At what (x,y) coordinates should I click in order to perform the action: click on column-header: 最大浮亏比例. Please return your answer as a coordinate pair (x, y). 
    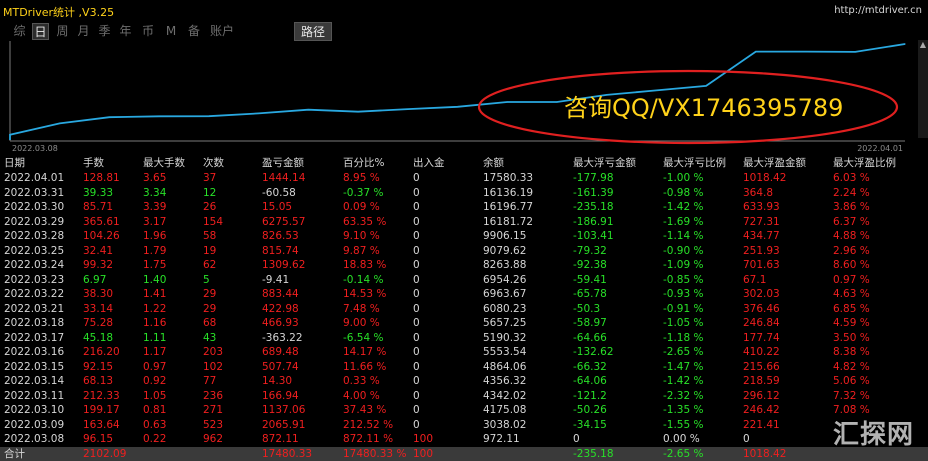
    Looking at the image, I should click on (694, 163).